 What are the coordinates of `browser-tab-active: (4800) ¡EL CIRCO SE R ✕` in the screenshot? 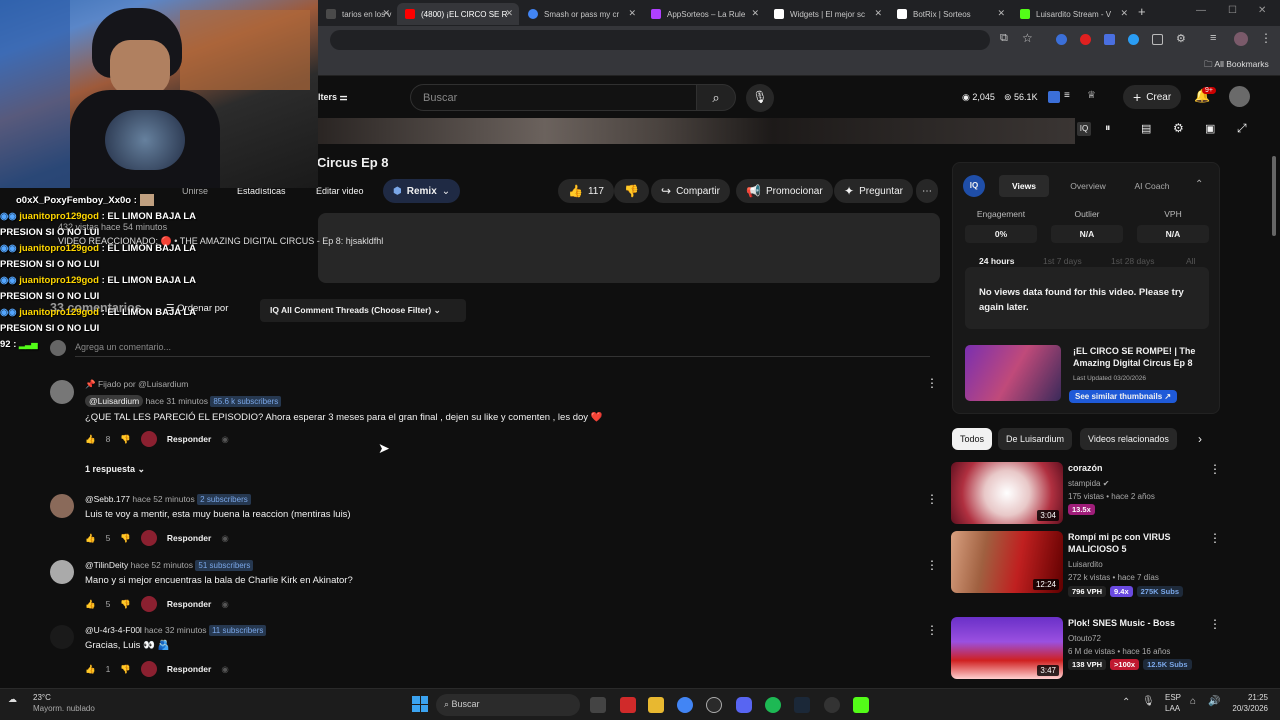 It's located at (458, 14).